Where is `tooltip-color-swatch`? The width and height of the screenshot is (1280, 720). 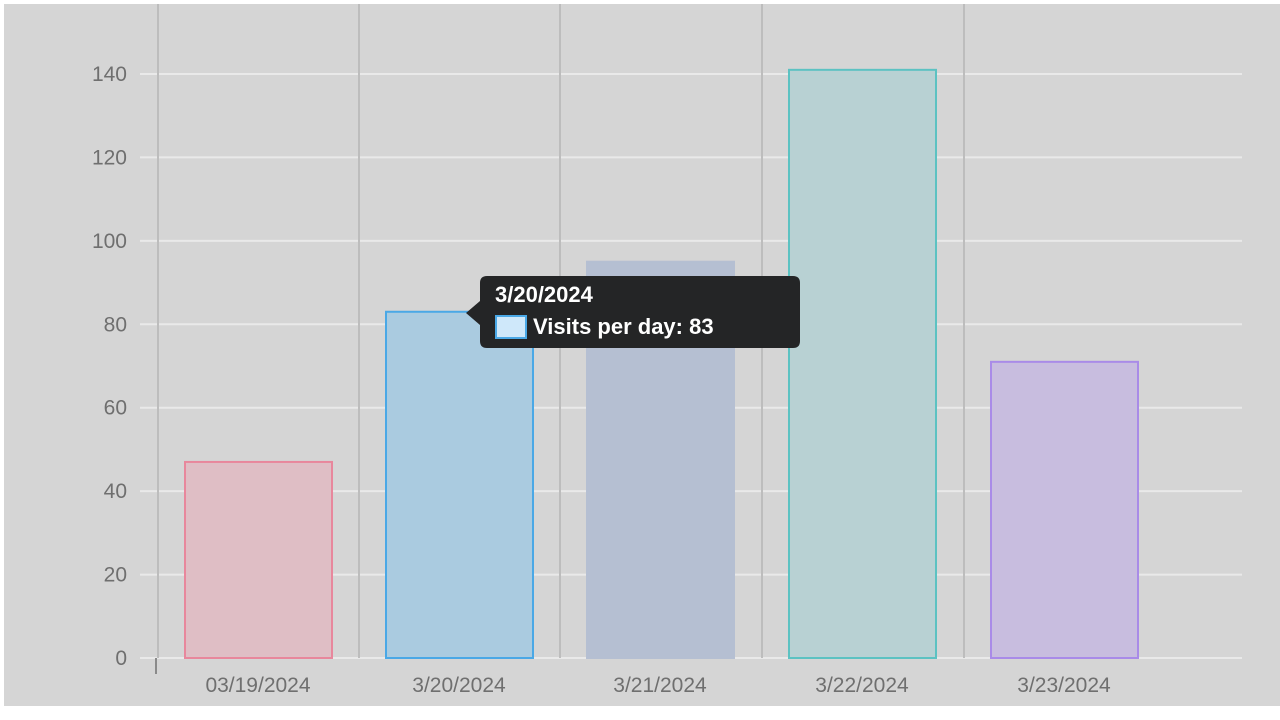
tooltip-color-swatch is located at coordinates (511, 327).